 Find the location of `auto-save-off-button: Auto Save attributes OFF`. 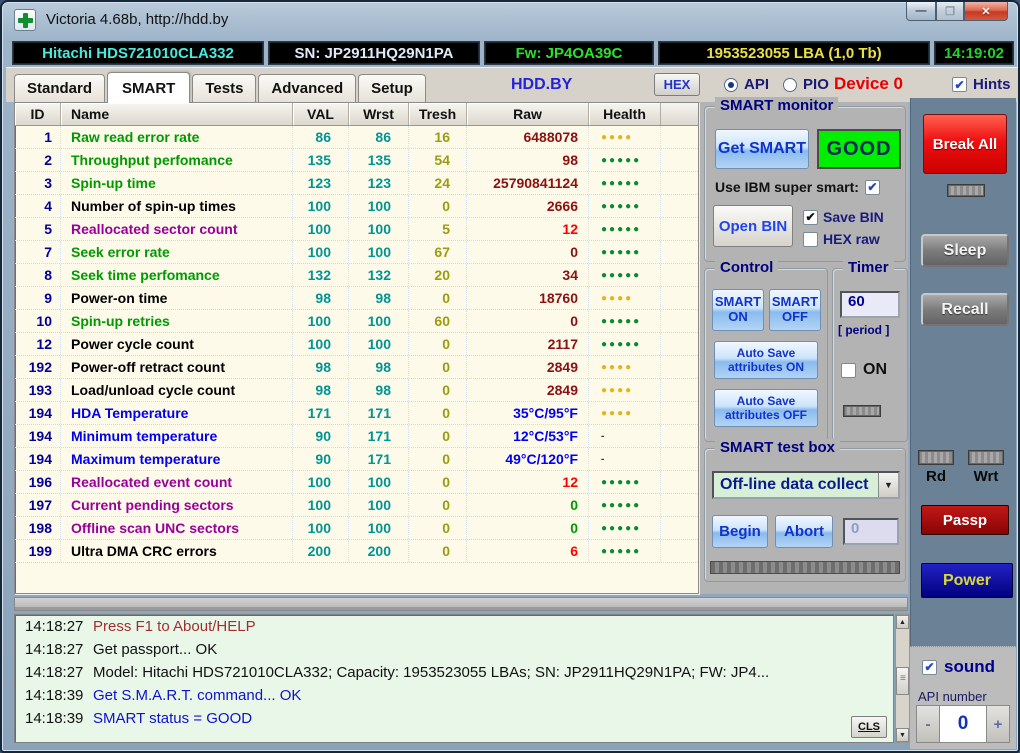

auto-save-off-button: Auto Save attributes OFF is located at coordinates (766, 408).